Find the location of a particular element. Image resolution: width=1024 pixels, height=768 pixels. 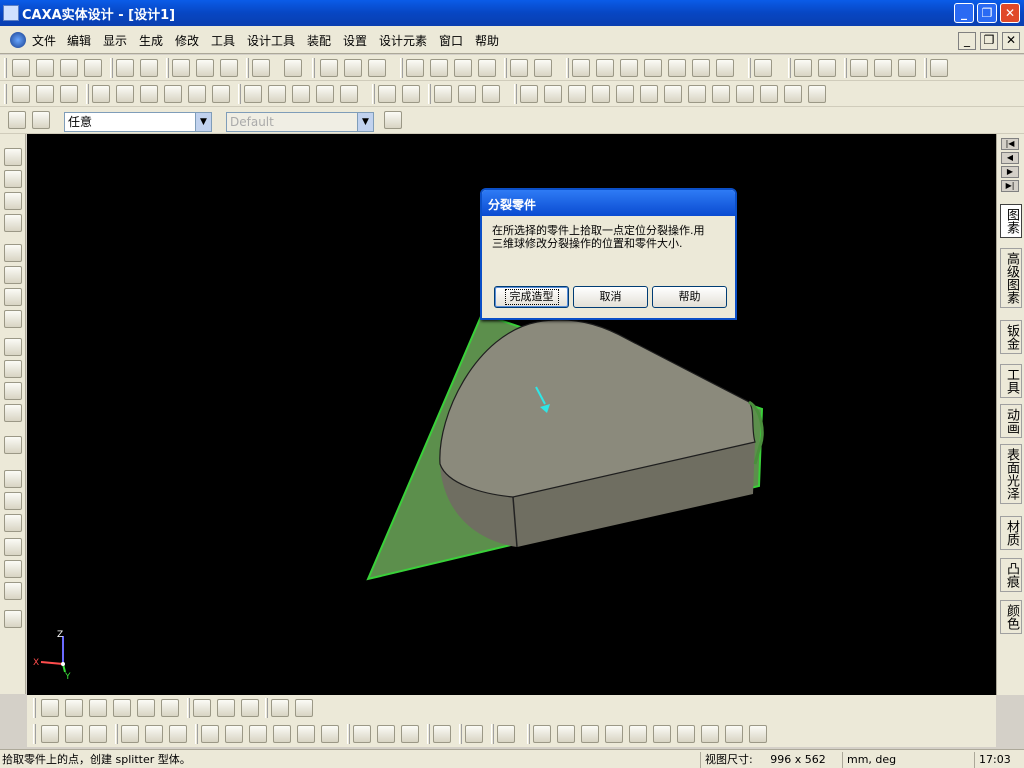

document-icon is located at coordinates (18, 40).